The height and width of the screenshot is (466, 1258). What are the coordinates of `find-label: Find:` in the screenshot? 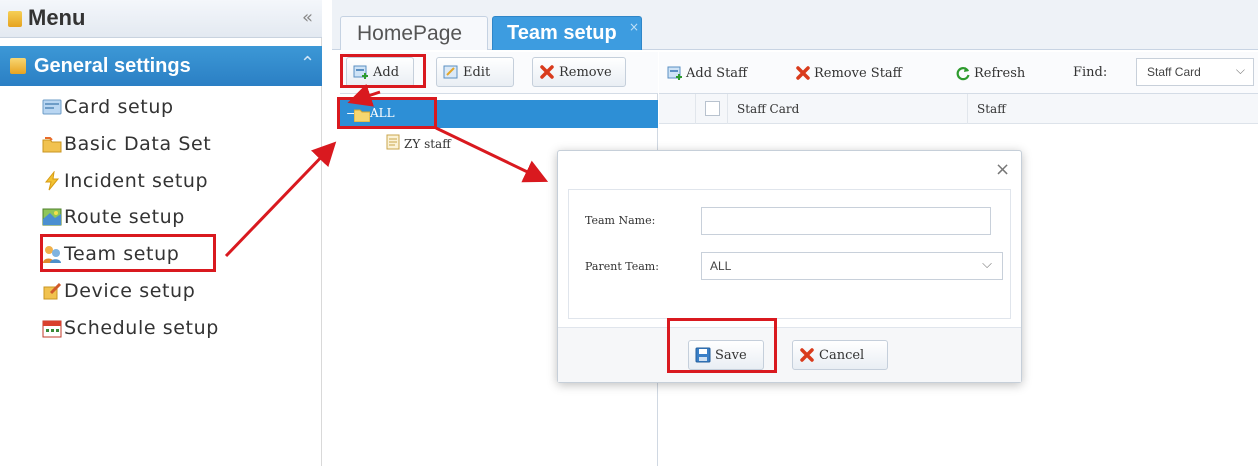 It's located at (1090, 72).